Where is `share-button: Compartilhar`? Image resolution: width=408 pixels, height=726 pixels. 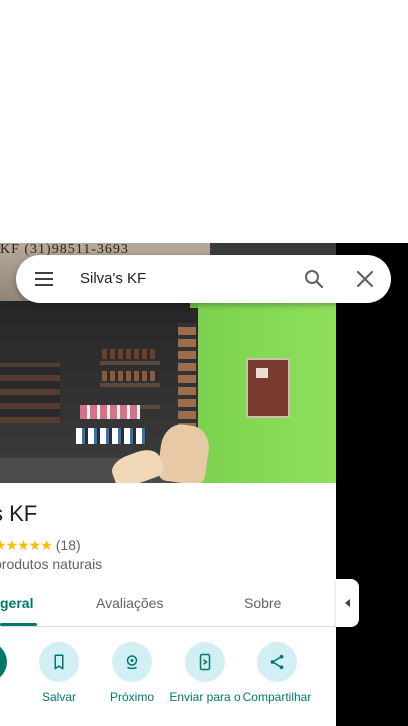
share-button: Compartilhar is located at coordinates (277, 673).